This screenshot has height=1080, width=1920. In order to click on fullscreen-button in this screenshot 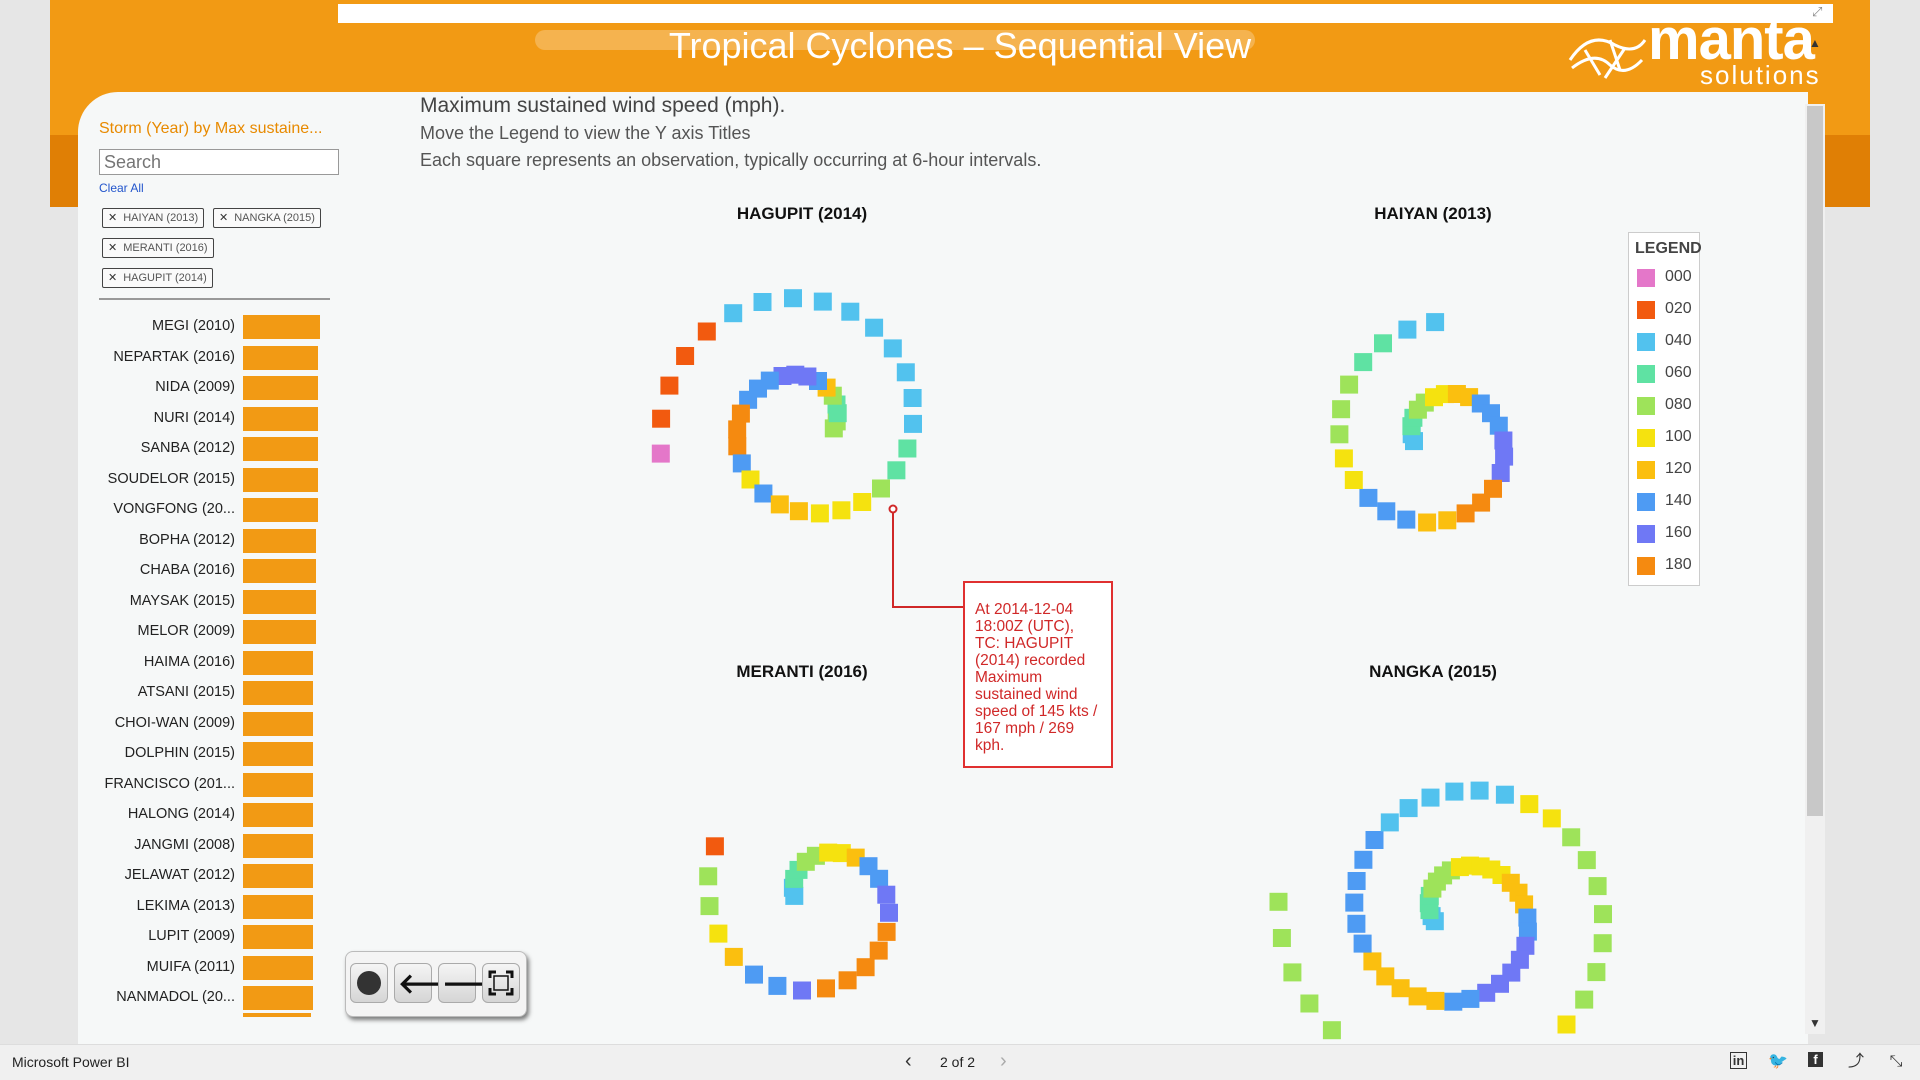, I will do `click(501, 983)`.